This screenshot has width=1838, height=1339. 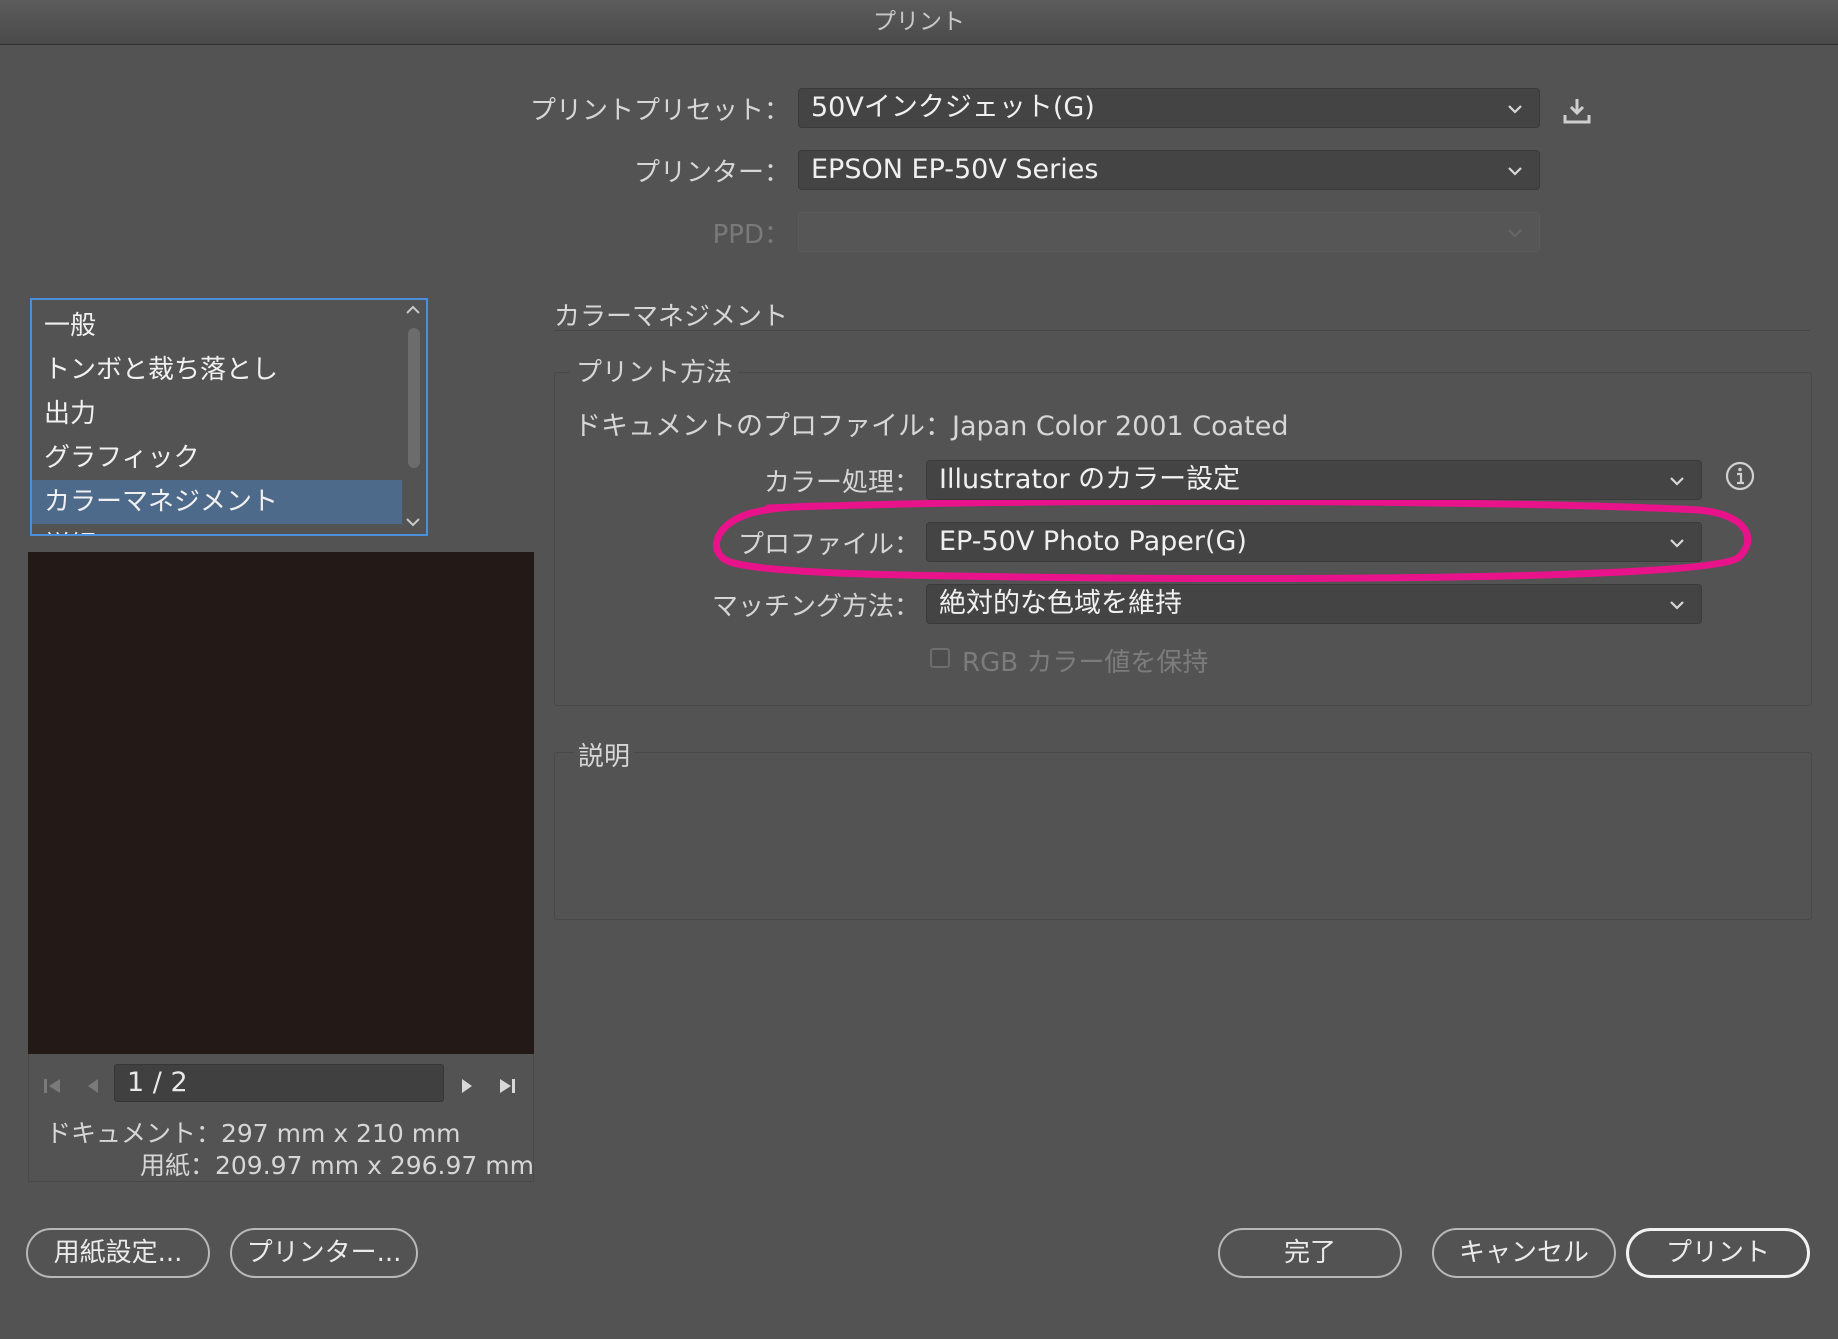 I want to click on printer-label: プリンター：, so click(x=711, y=173).